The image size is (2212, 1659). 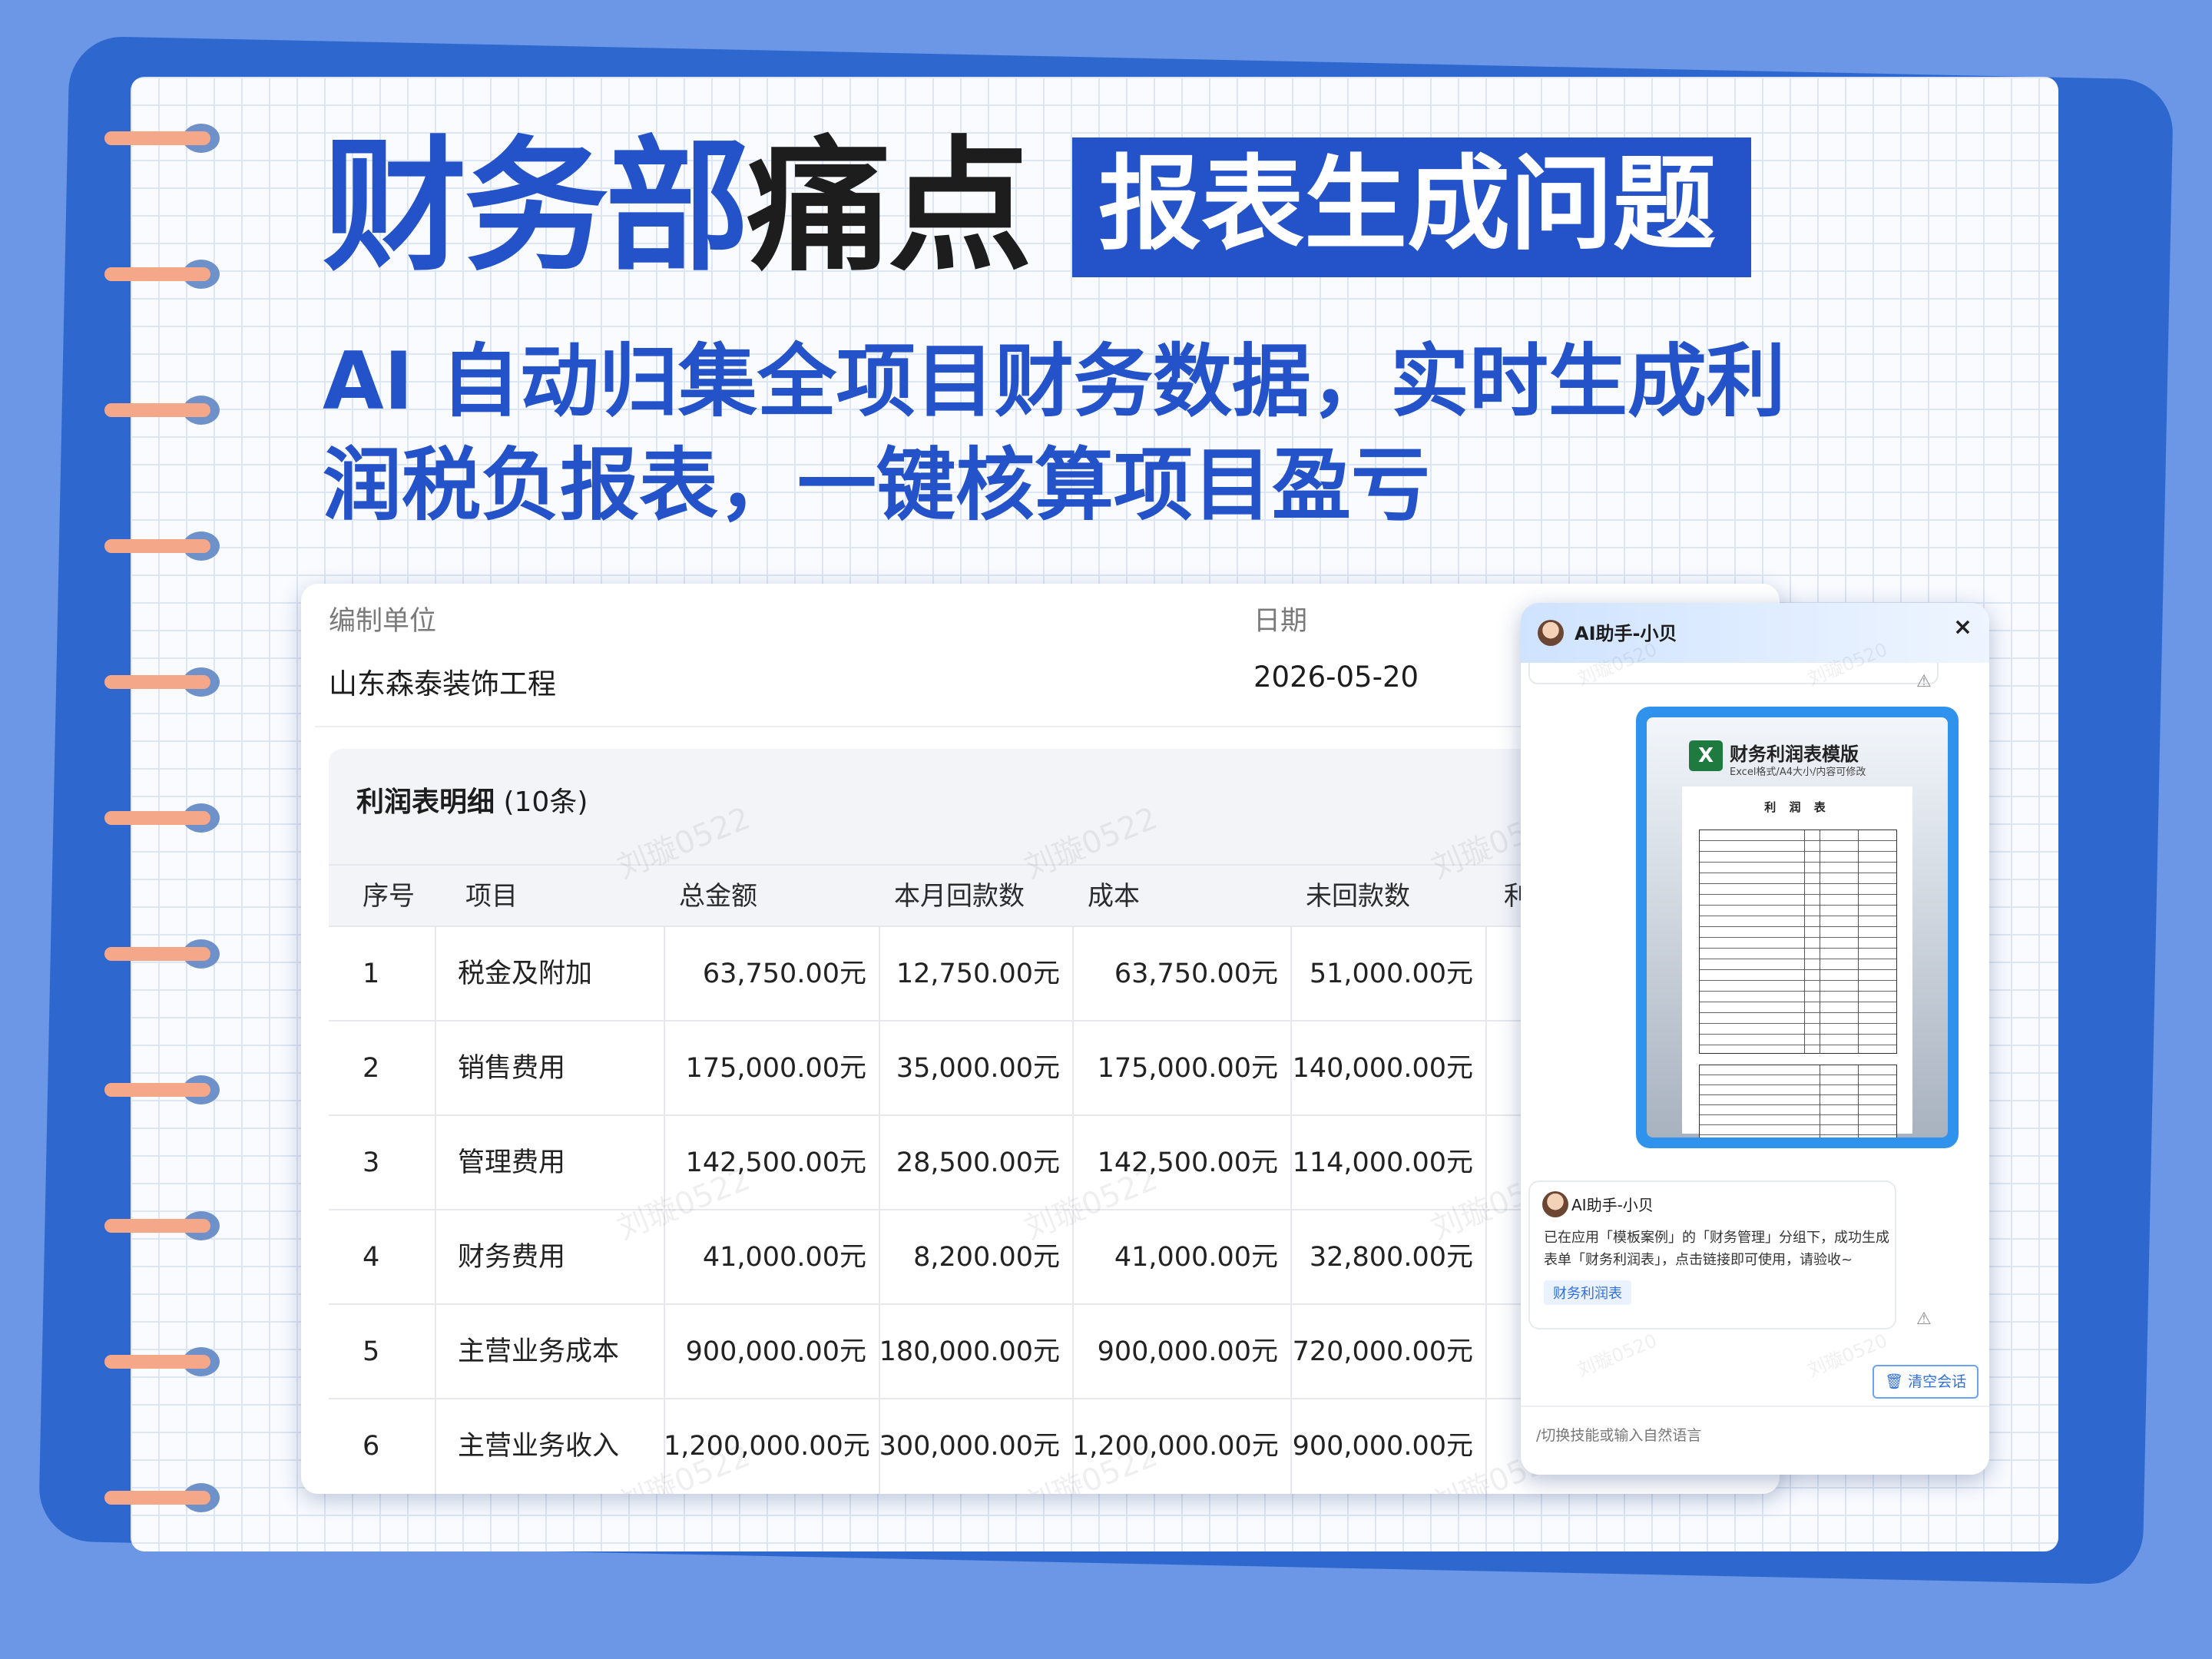 What do you see at coordinates (442, 684) in the screenshot?
I see `unit-value: 山东森泰装饰工程` at bounding box center [442, 684].